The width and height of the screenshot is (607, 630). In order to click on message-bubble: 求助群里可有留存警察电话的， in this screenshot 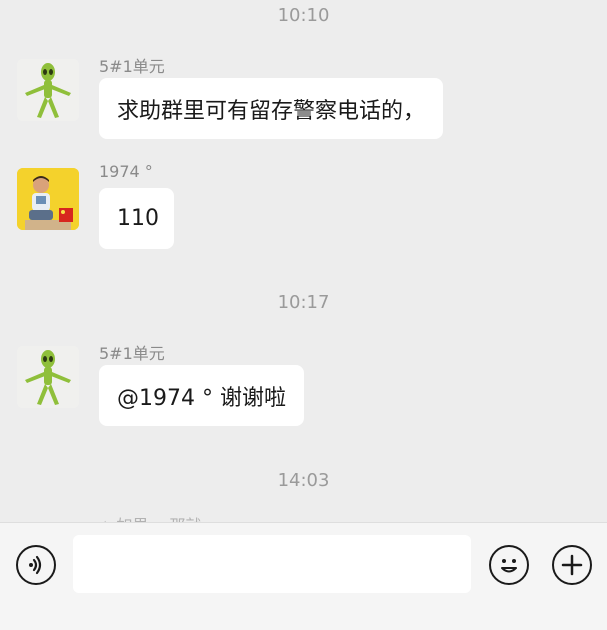, I will do `click(271, 108)`.